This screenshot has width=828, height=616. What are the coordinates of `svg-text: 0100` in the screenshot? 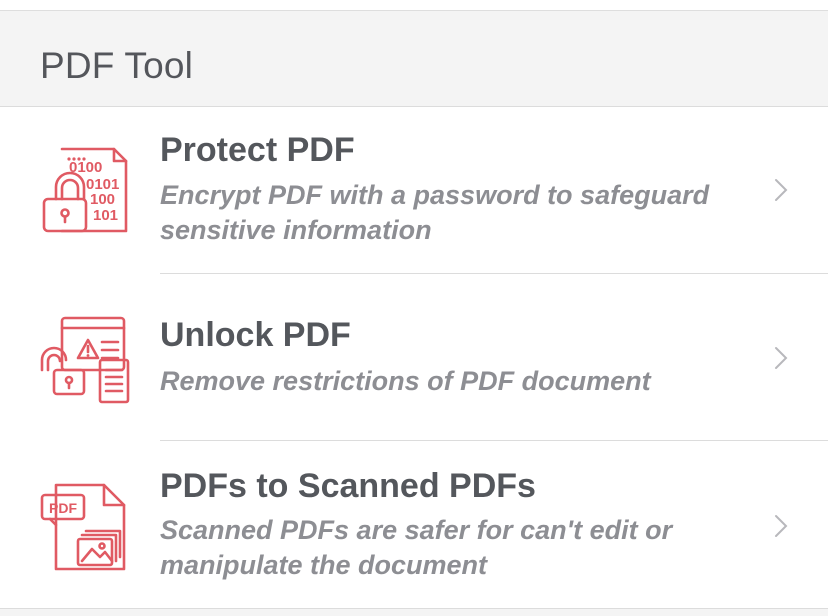 It's located at (85, 167).